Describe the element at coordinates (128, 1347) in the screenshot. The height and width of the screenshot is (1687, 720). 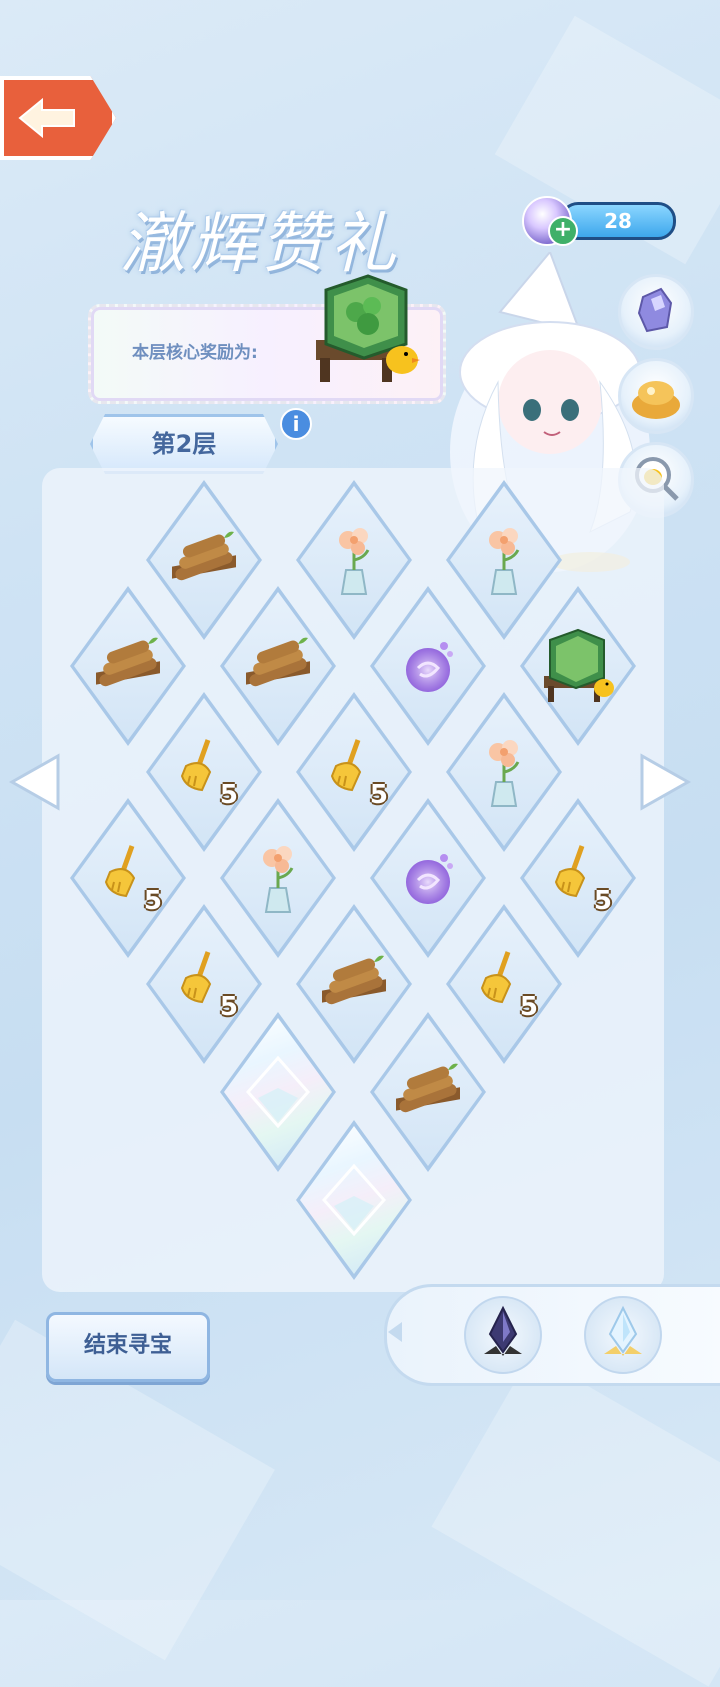
I see `end-treasure-hunt-button: 结束寻宝` at that location.